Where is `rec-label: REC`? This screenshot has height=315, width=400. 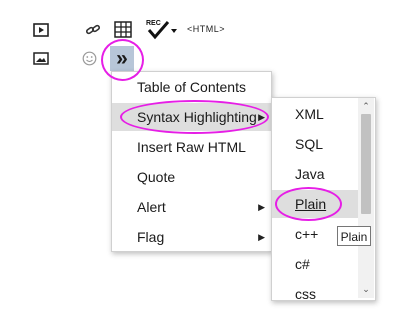 rec-label: REC is located at coordinates (153, 23).